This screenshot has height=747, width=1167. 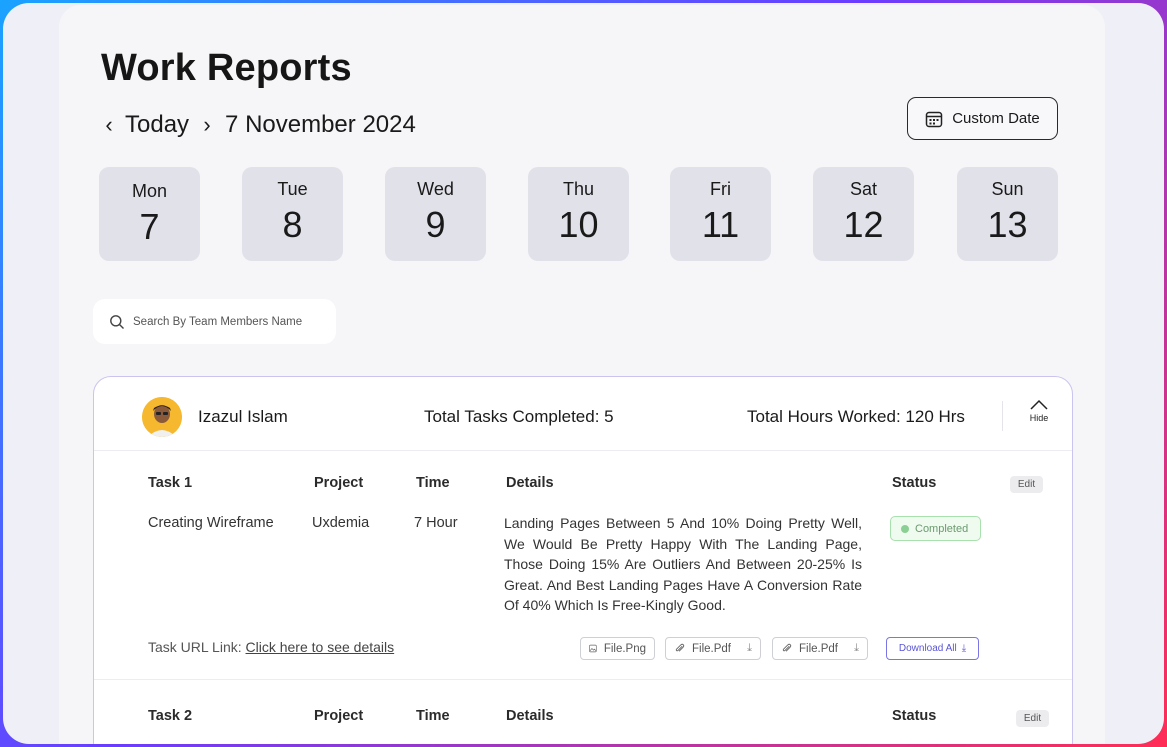 What do you see at coordinates (720, 189) in the screenshot?
I see `day-name: Fri` at bounding box center [720, 189].